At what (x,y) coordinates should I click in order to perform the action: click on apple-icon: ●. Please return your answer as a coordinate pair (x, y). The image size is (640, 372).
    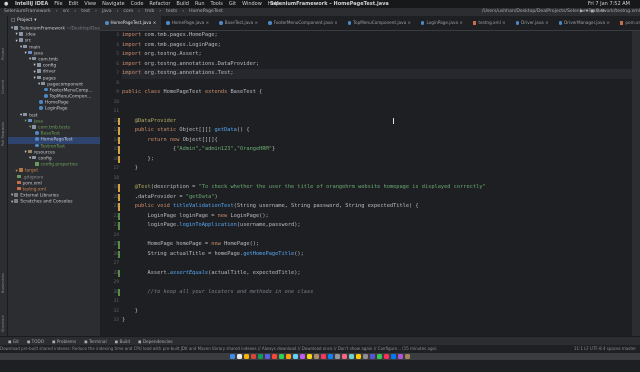
    Looking at the image, I should click on (6, 4).